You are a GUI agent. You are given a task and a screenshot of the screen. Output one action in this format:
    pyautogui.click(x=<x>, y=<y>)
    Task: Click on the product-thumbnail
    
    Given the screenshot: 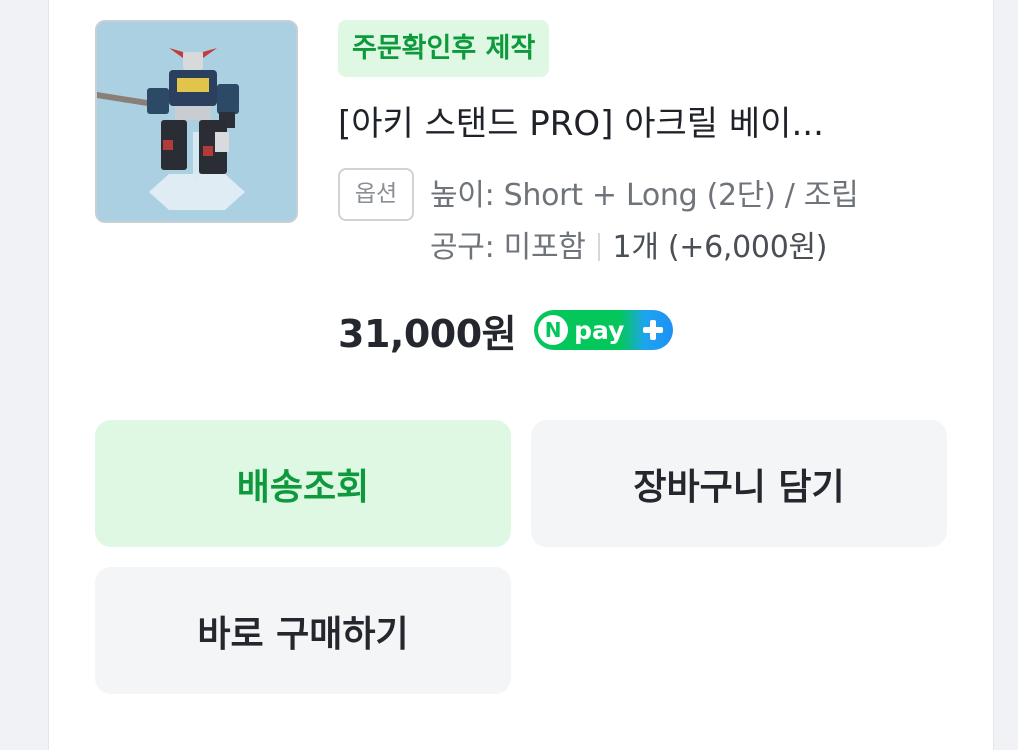 What is the action you would take?
    pyautogui.click(x=196, y=121)
    